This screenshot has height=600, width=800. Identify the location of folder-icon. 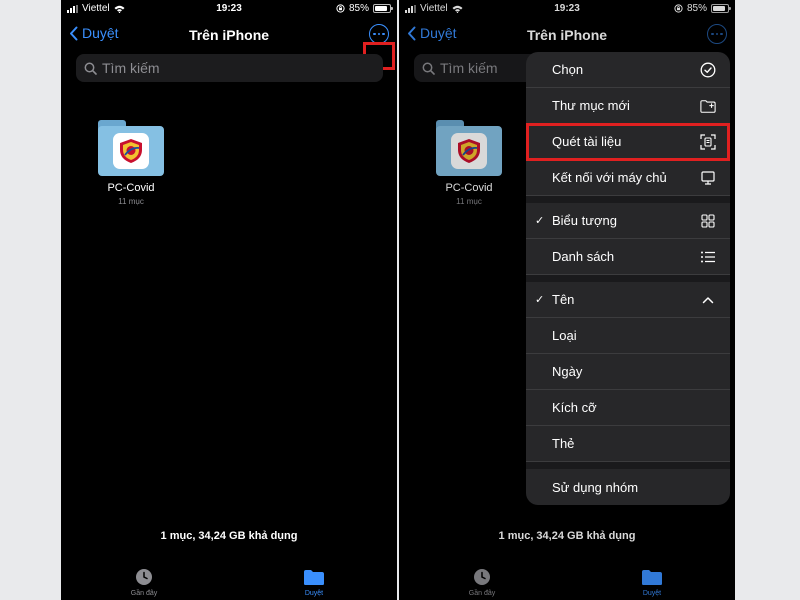
(131, 148).